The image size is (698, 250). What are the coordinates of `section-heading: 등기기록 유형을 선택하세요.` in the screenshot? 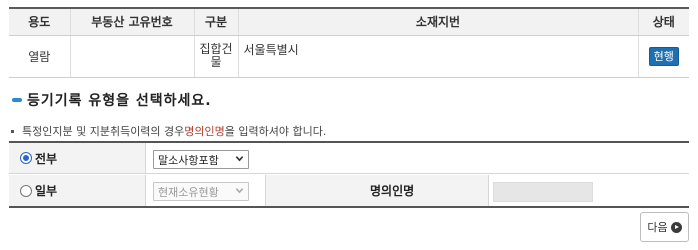 It's located at (112, 100).